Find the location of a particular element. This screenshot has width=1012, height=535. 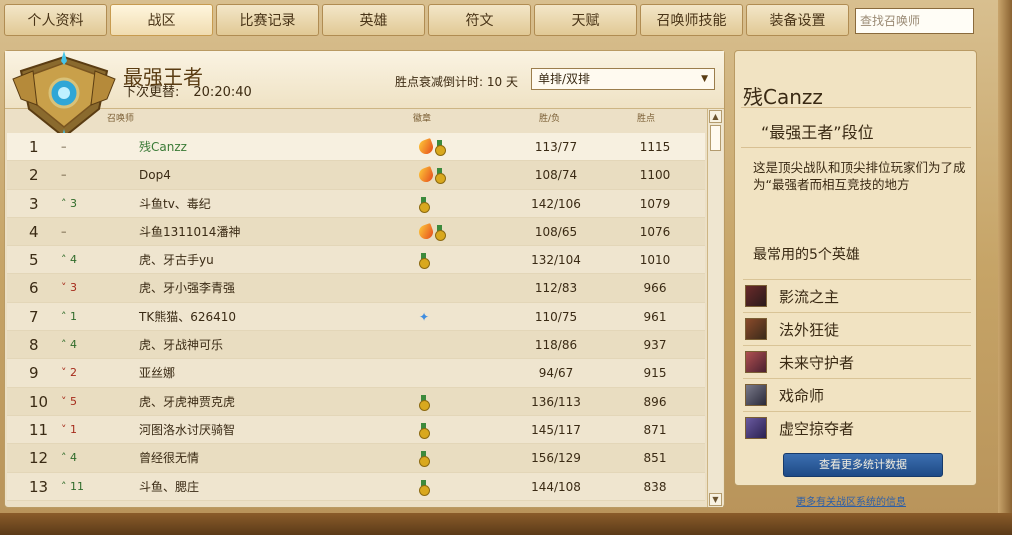

table-row: 9 ˅ 2 亚丝娜 94/67 915 is located at coordinates (356, 373).